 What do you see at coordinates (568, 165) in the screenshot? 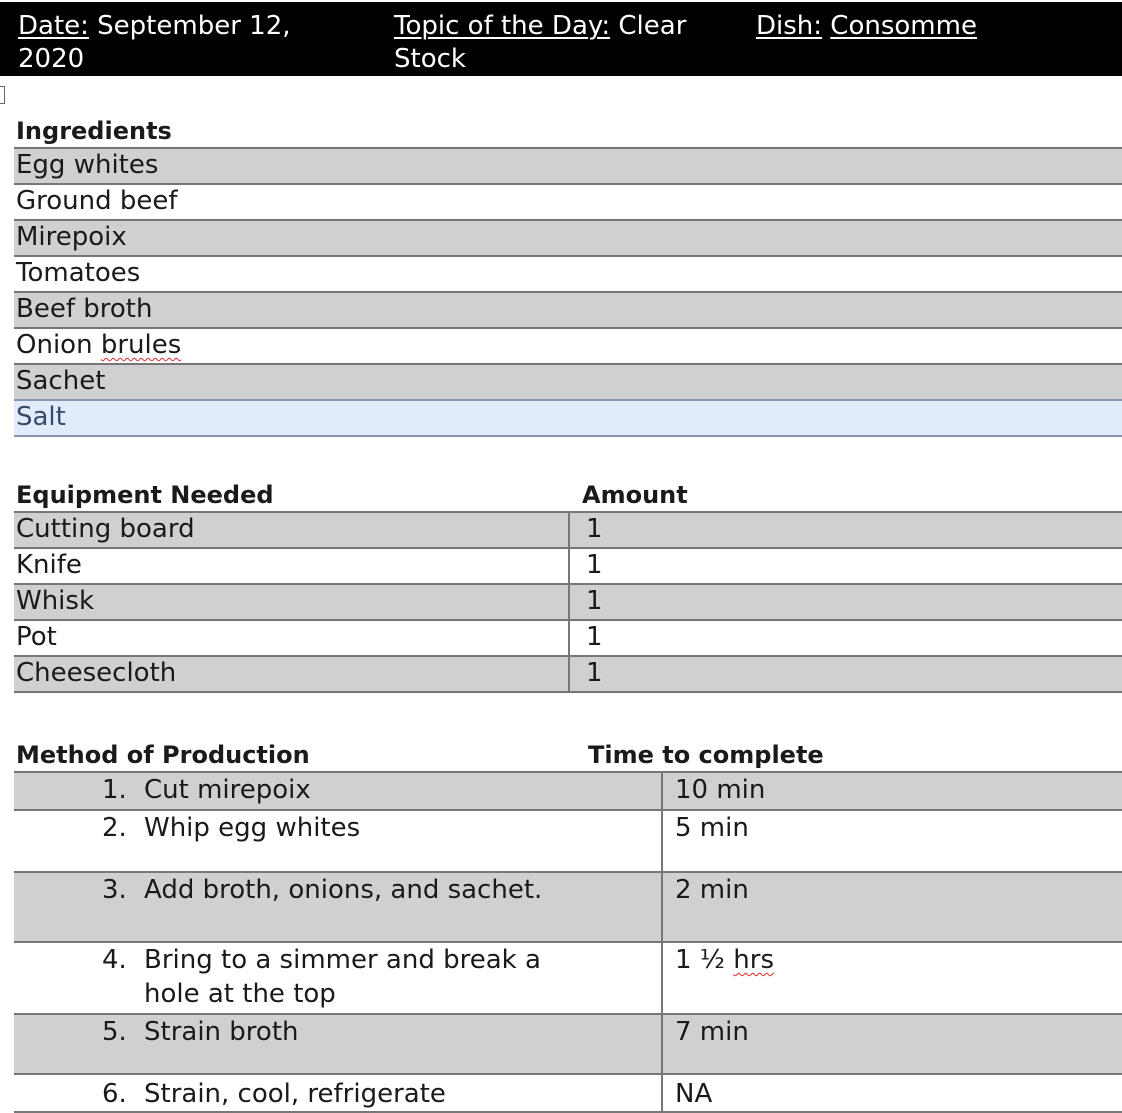
I see `ingredient-item: Egg whites` at bounding box center [568, 165].